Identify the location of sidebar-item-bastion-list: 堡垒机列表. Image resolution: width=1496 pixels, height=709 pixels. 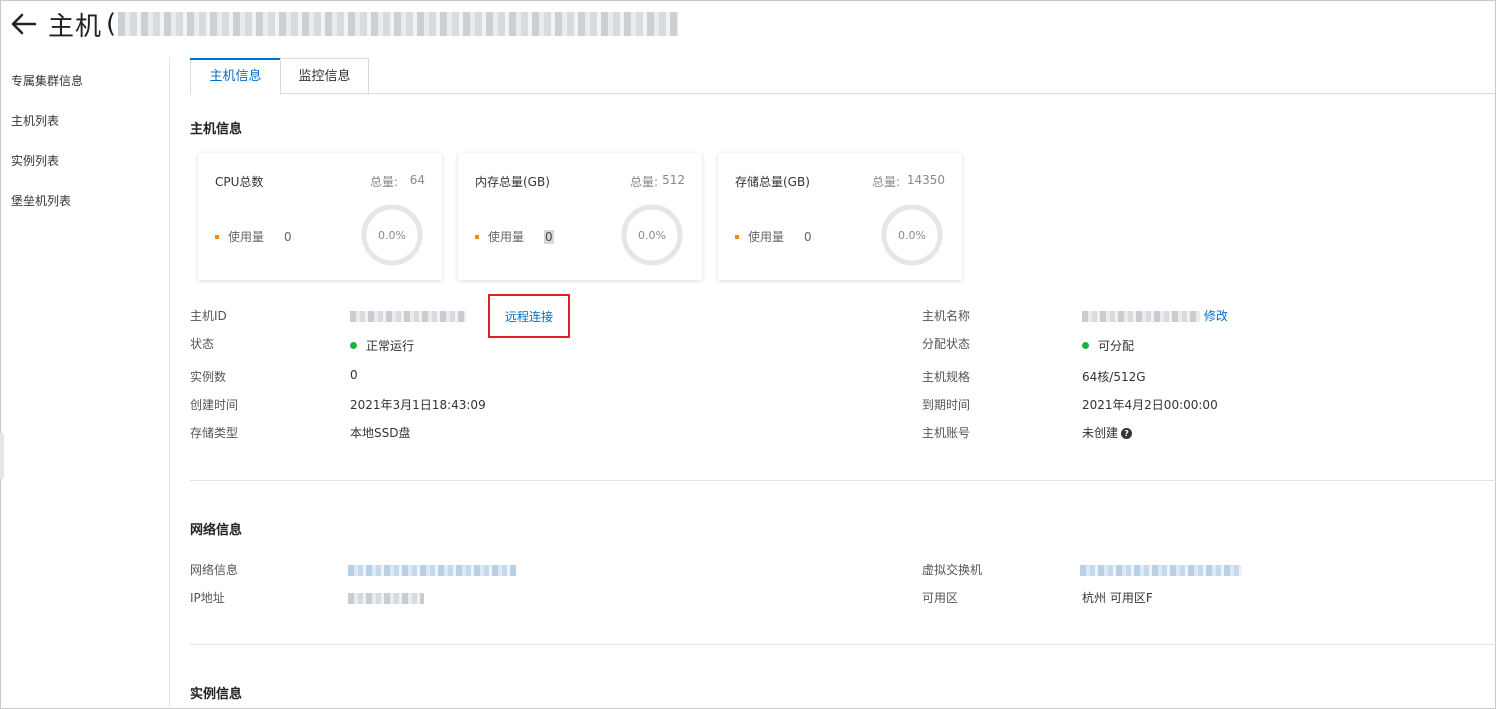
(84, 198).